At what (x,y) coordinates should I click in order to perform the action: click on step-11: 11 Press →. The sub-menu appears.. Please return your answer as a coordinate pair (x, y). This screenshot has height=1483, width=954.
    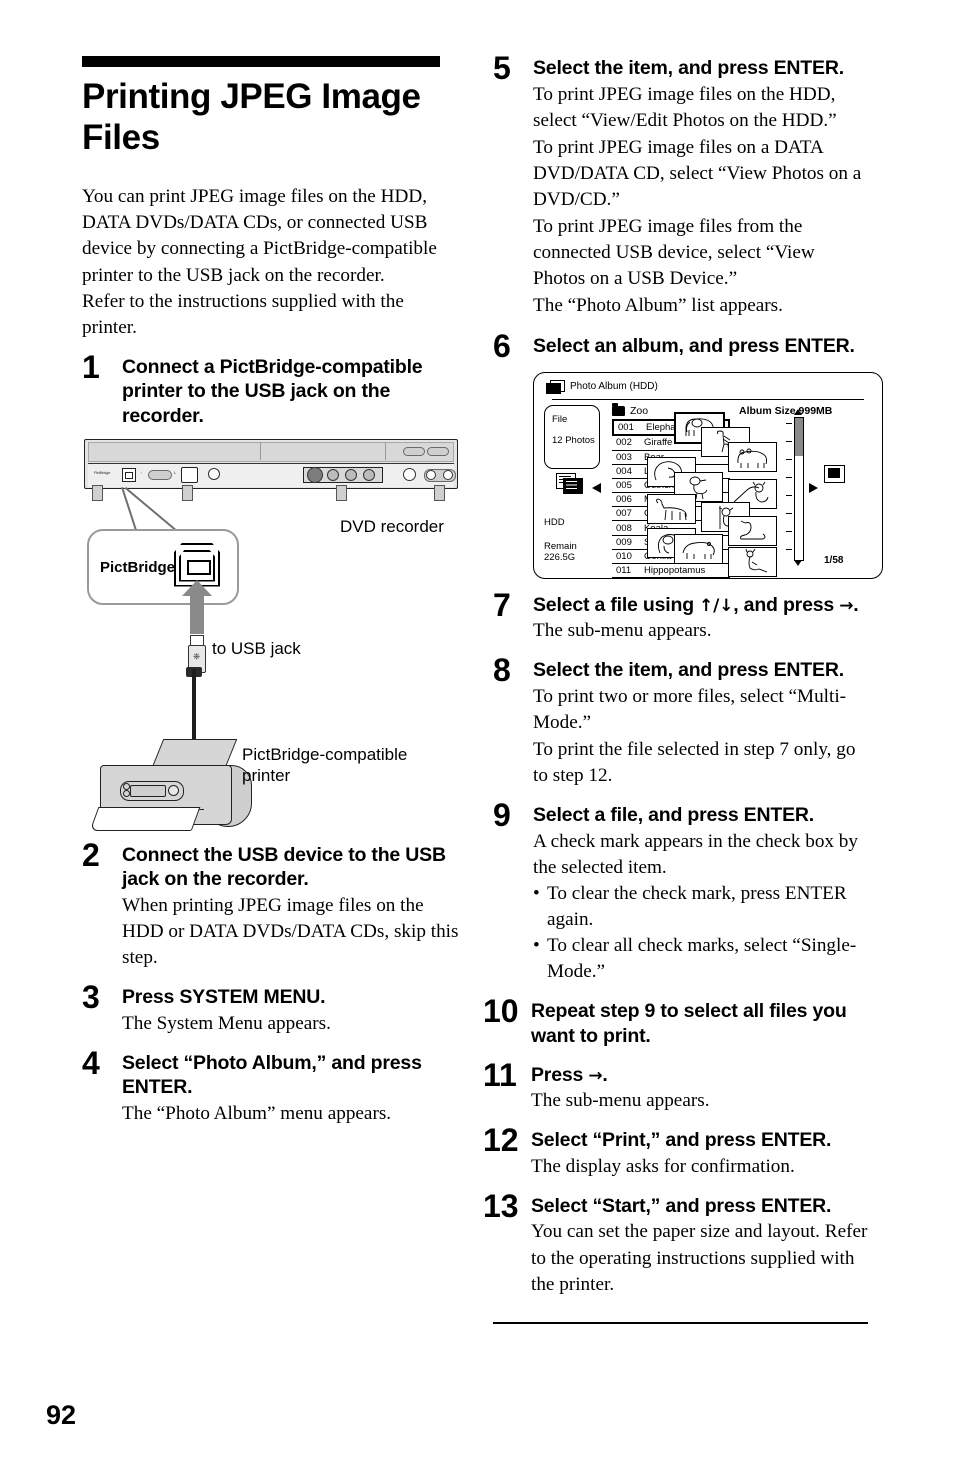
    Looking at the image, I should click on (677, 1087).